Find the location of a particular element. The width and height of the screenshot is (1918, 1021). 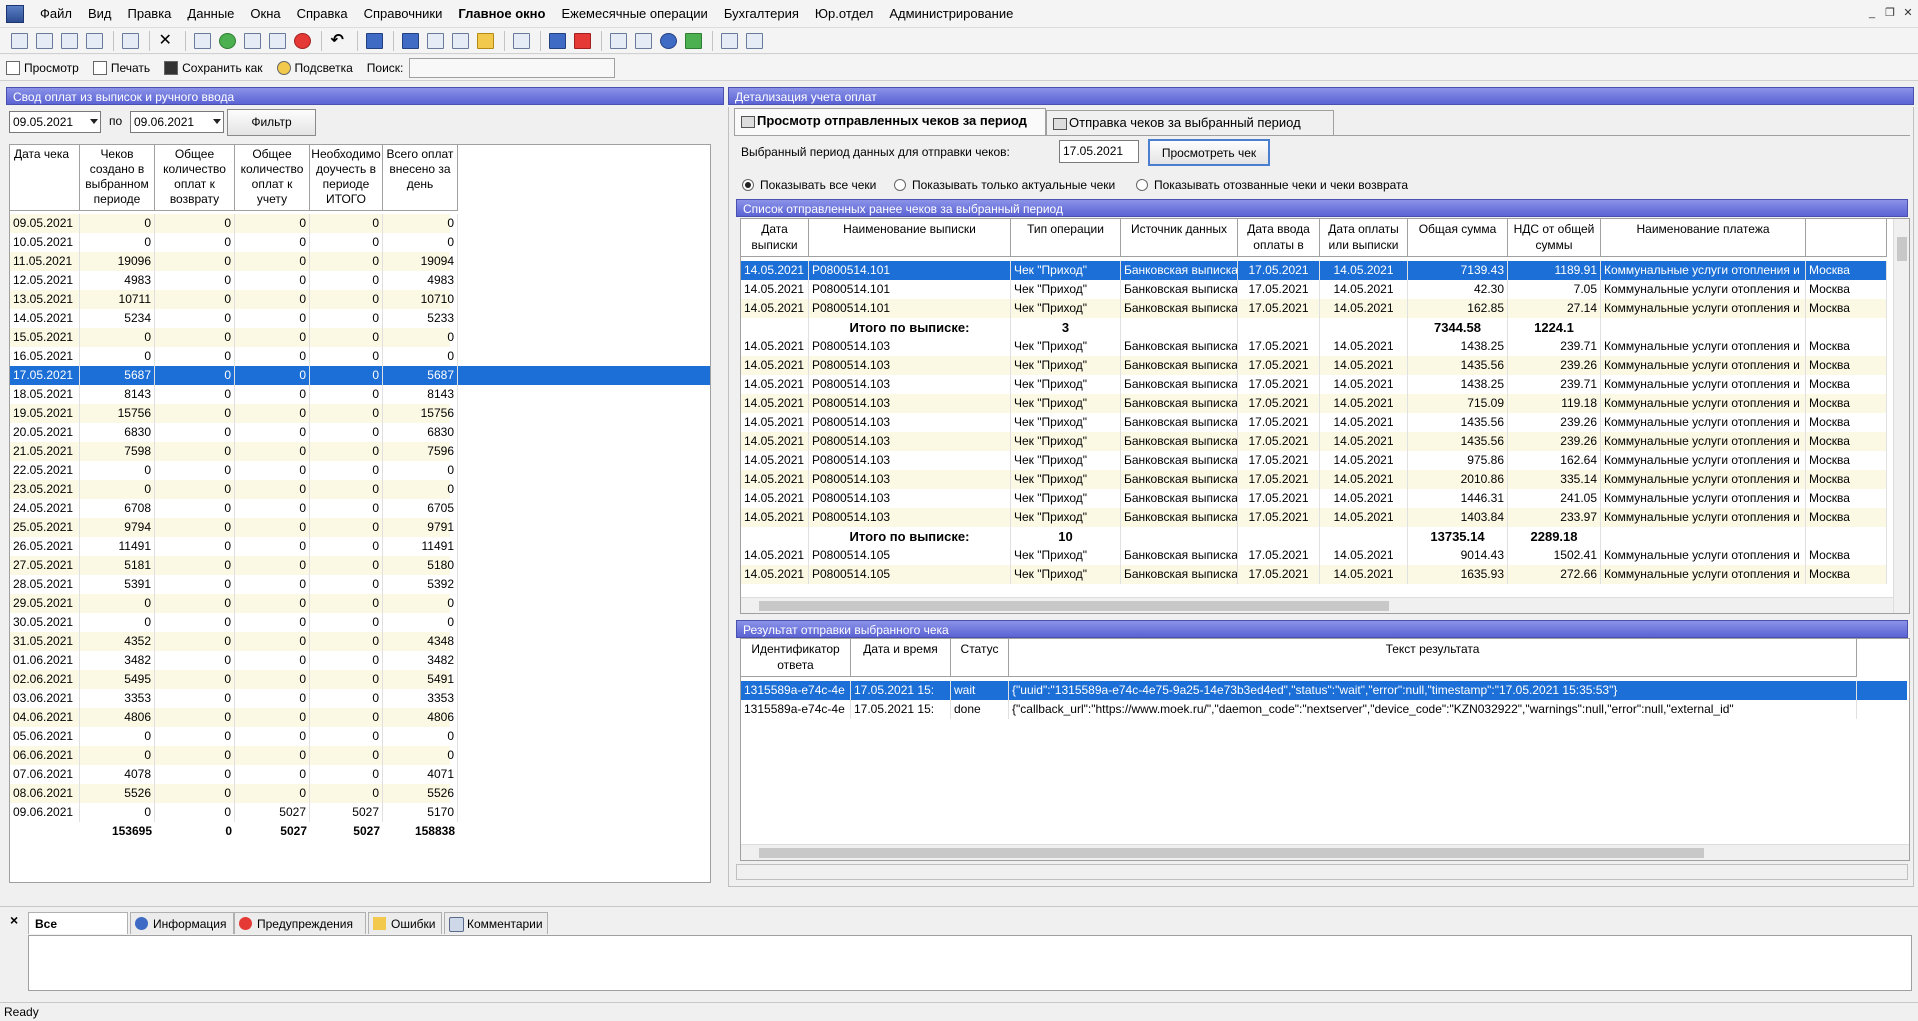

table-row: 03.06.2021 3353 0 0 0 3353 is located at coordinates (234, 698).